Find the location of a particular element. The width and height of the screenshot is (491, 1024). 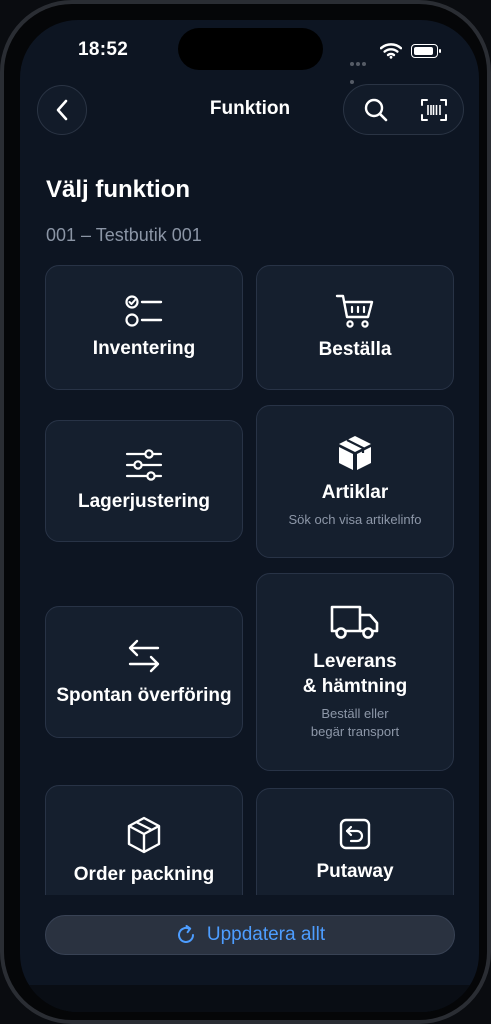

card-bestalla: Beställa is located at coordinates (355, 327).